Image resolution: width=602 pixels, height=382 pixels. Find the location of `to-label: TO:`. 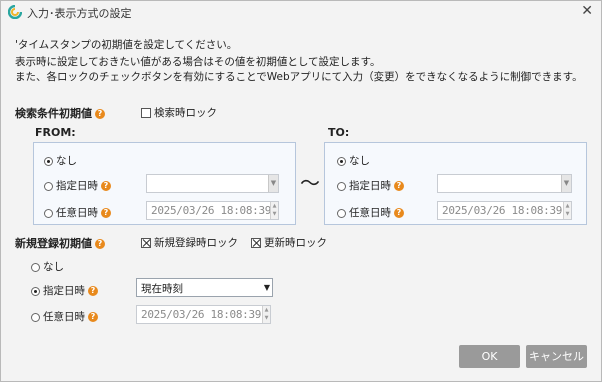

to-label: TO: is located at coordinates (339, 132).